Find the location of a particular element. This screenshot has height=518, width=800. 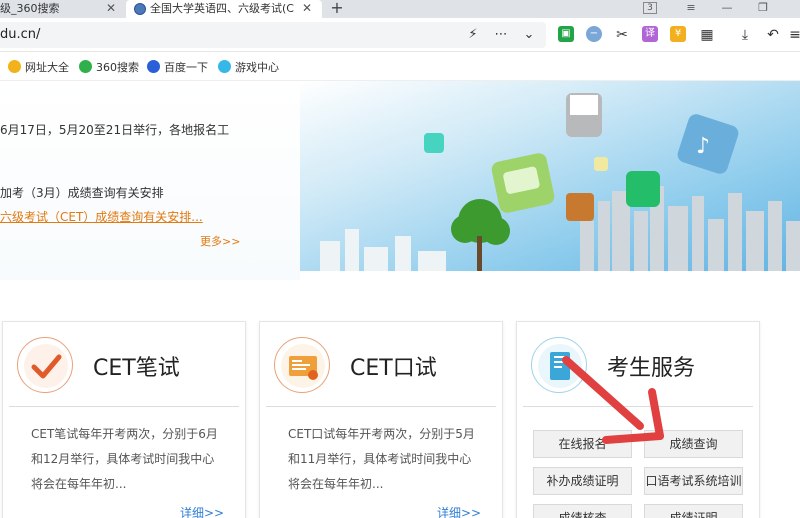

apps-grid-icon: ▦ is located at coordinates (707, 35).